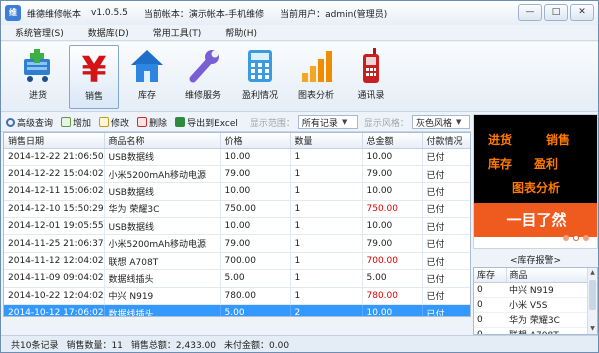 Image resolution: width=599 pixels, height=353 pixels. What do you see at coordinates (237, 310) in the screenshot?
I see `table-row: 2014-10-12 17:06:02 数据线插头 5.00 2 10.00 已付` at bounding box center [237, 310].